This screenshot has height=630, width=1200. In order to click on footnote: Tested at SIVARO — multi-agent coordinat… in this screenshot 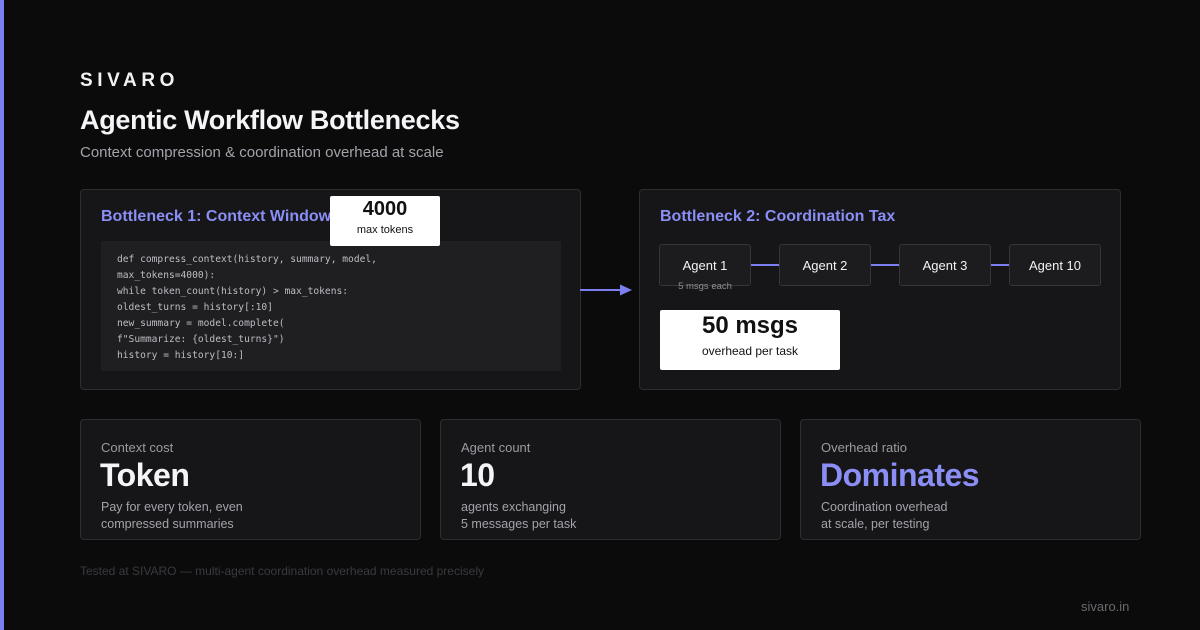, I will do `click(282, 571)`.